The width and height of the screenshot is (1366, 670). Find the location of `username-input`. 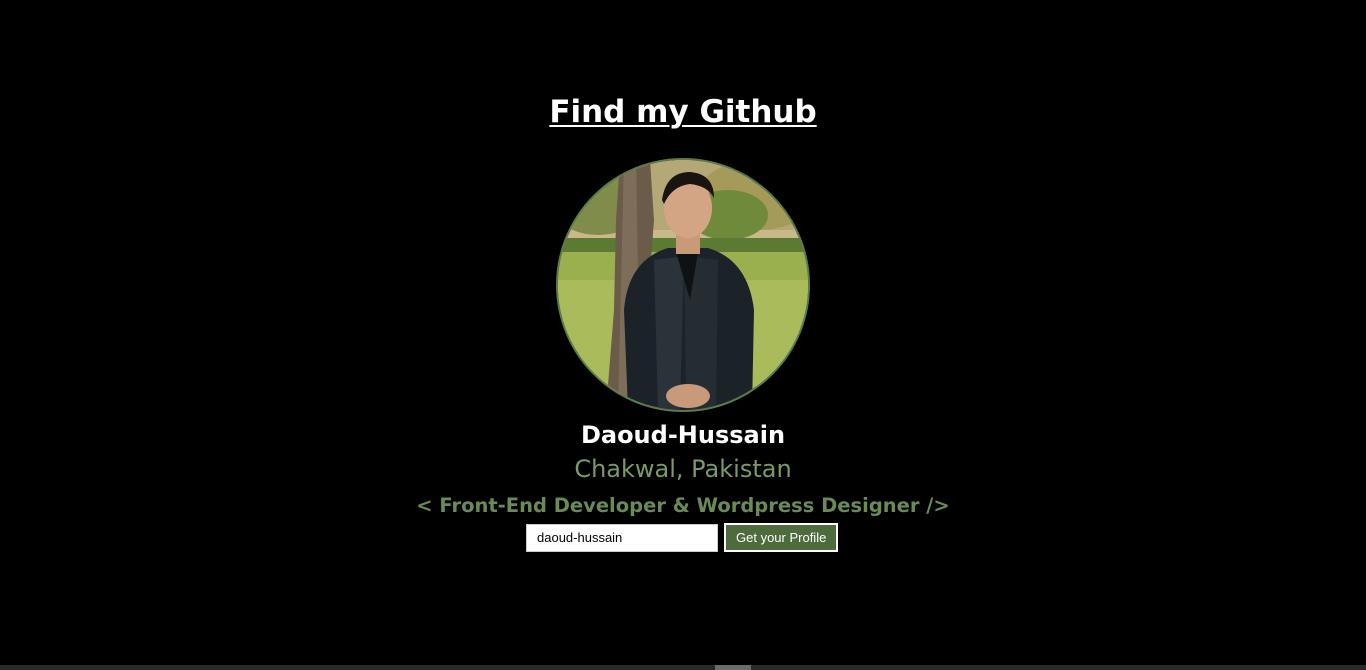

username-input is located at coordinates (622, 537).